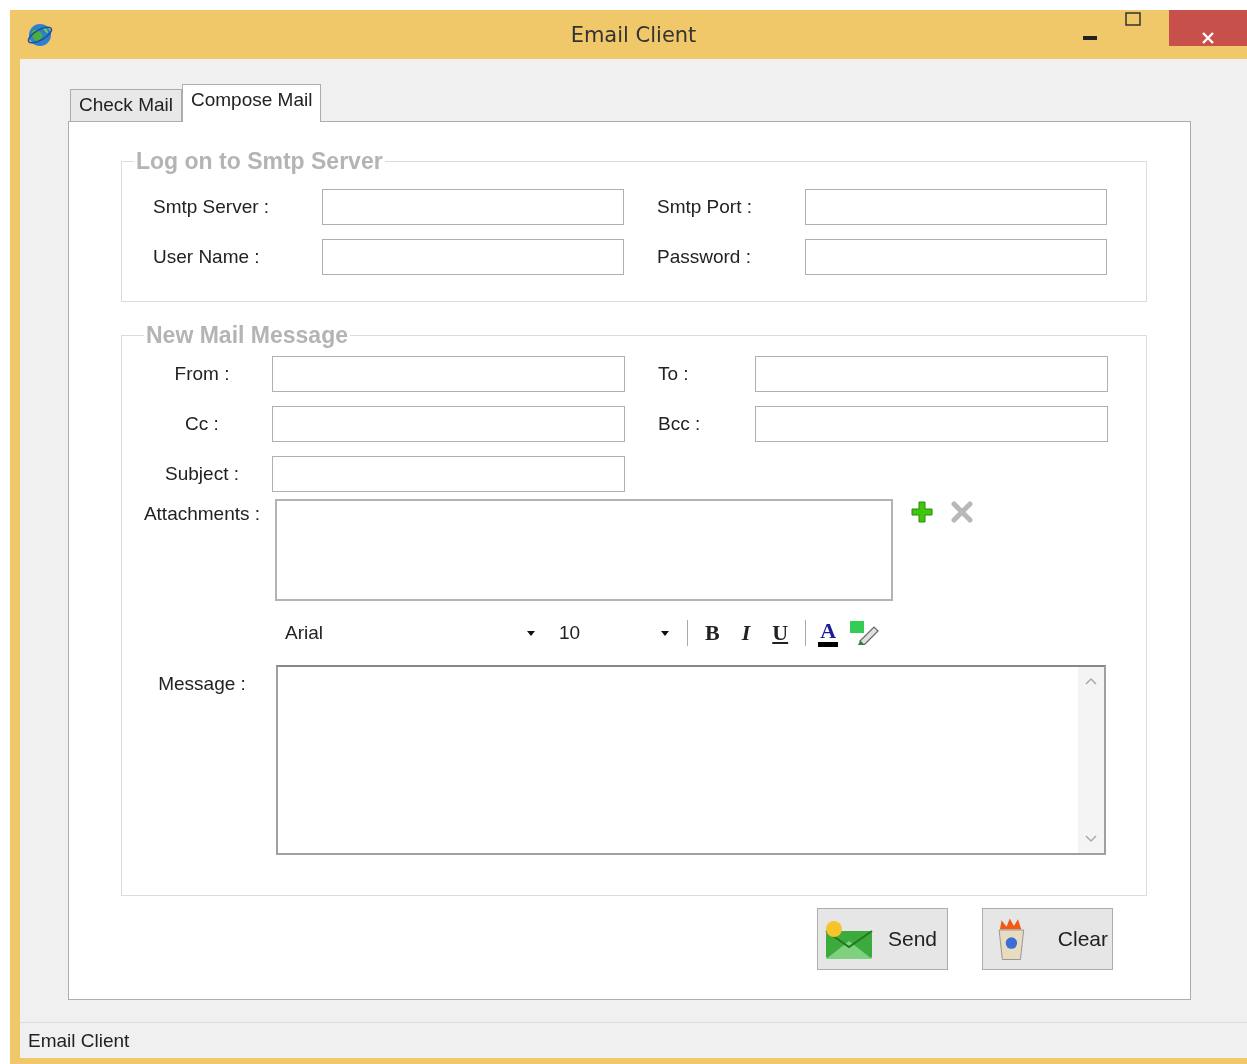 The width and height of the screenshot is (1247, 1064). Describe the element at coordinates (1208, 28) in the screenshot. I see `close-button` at that location.